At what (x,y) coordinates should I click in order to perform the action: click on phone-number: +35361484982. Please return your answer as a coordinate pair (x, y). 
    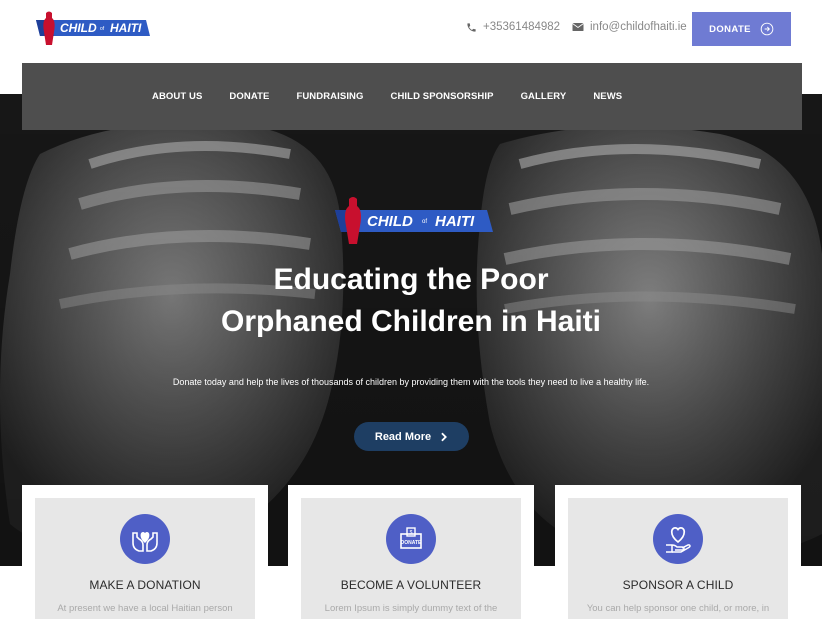
    Looking at the image, I should click on (522, 27).